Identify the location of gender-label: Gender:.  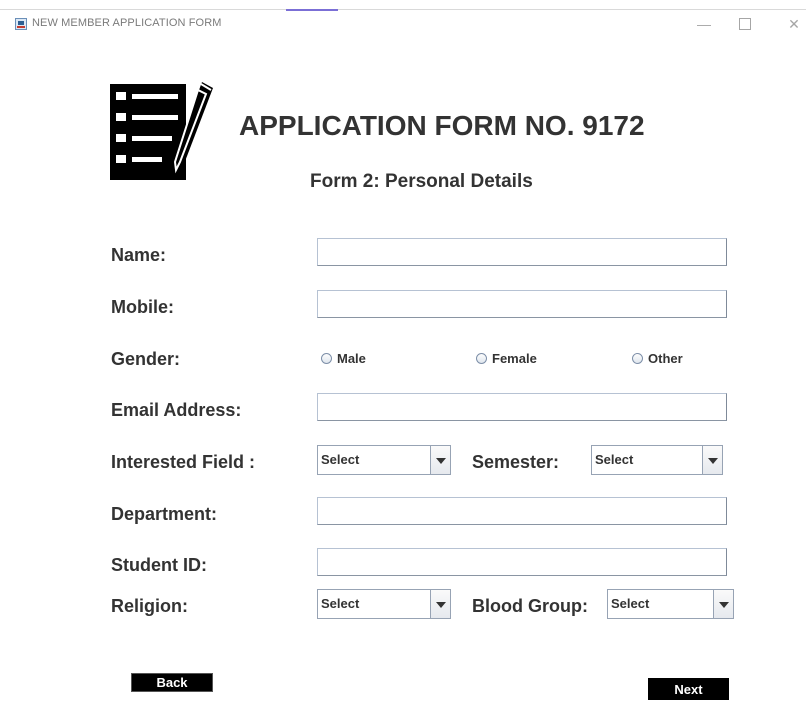
(146, 359).